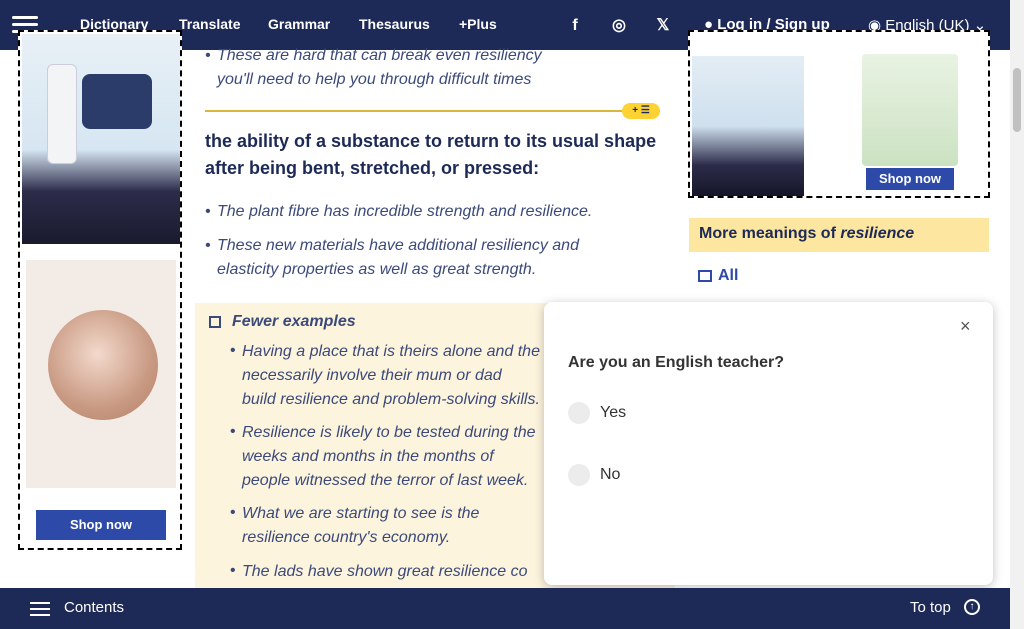 Image resolution: width=1024 pixels, height=629 pixels. What do you see at coordinates (619, 26) in the screenshot?
I see `instagram-icon: ◎` at bounding box center [619, 26].